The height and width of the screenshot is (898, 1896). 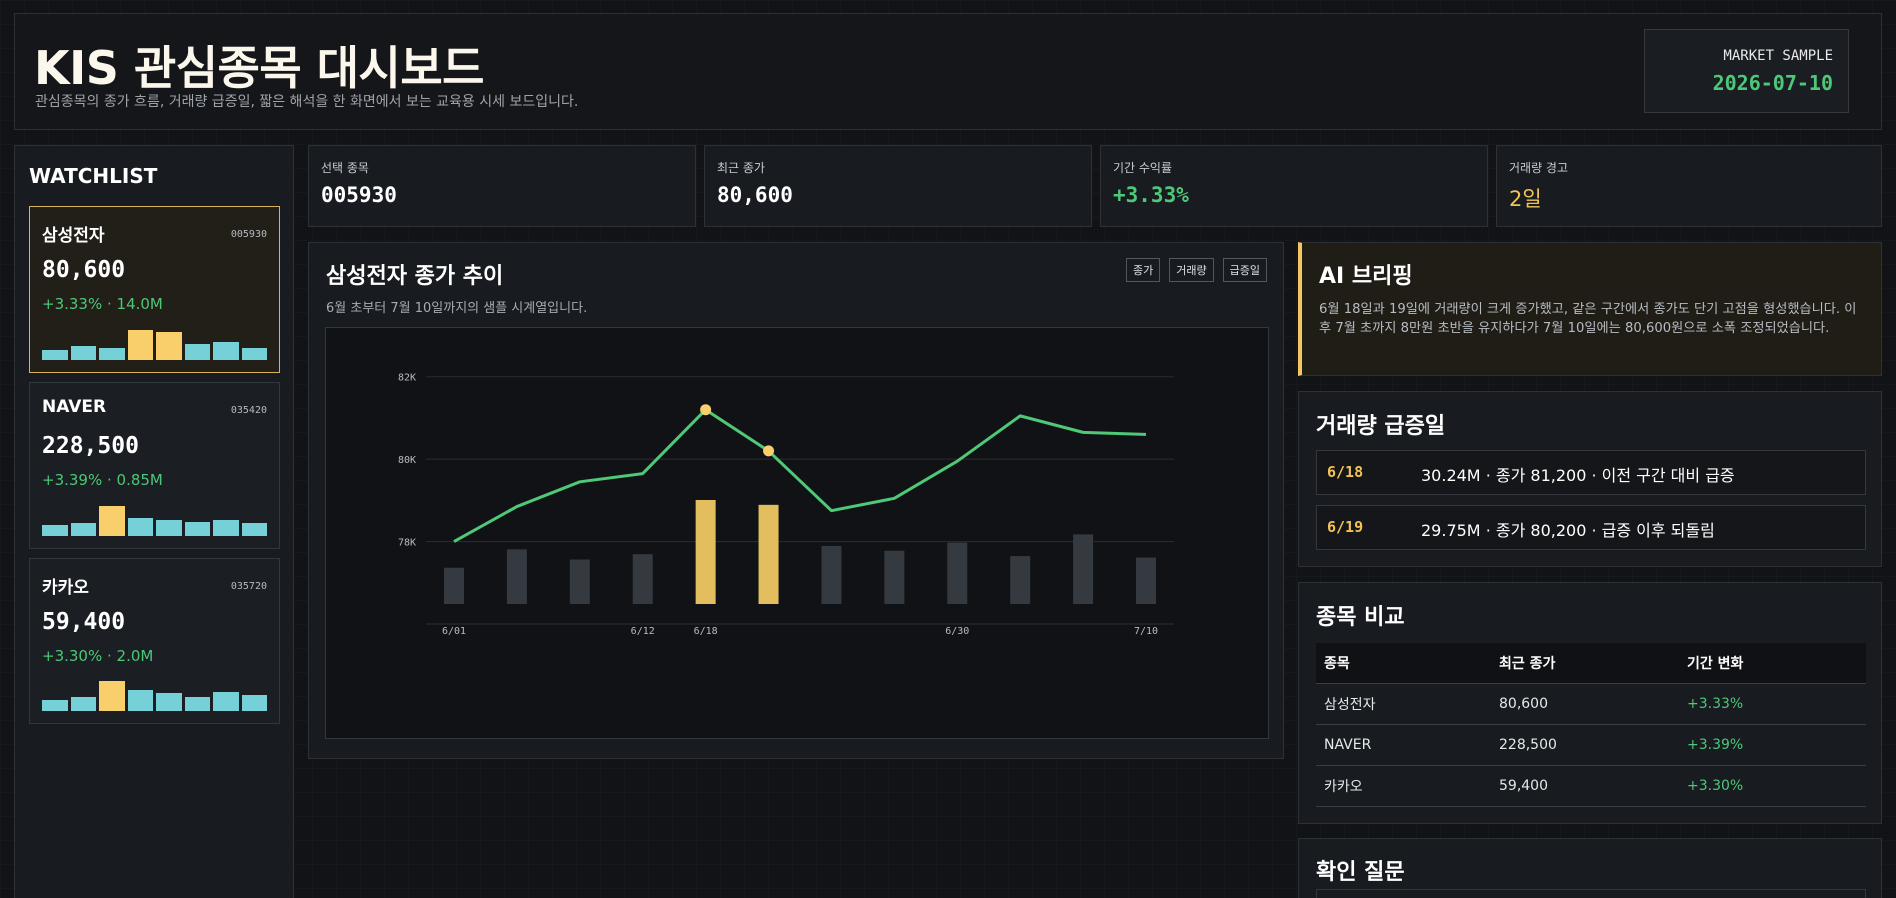 What do you see at coordinates (454, 631) in the screenshot?
I see `x-tick-label: 6/01` at bounding box center [454, 631].